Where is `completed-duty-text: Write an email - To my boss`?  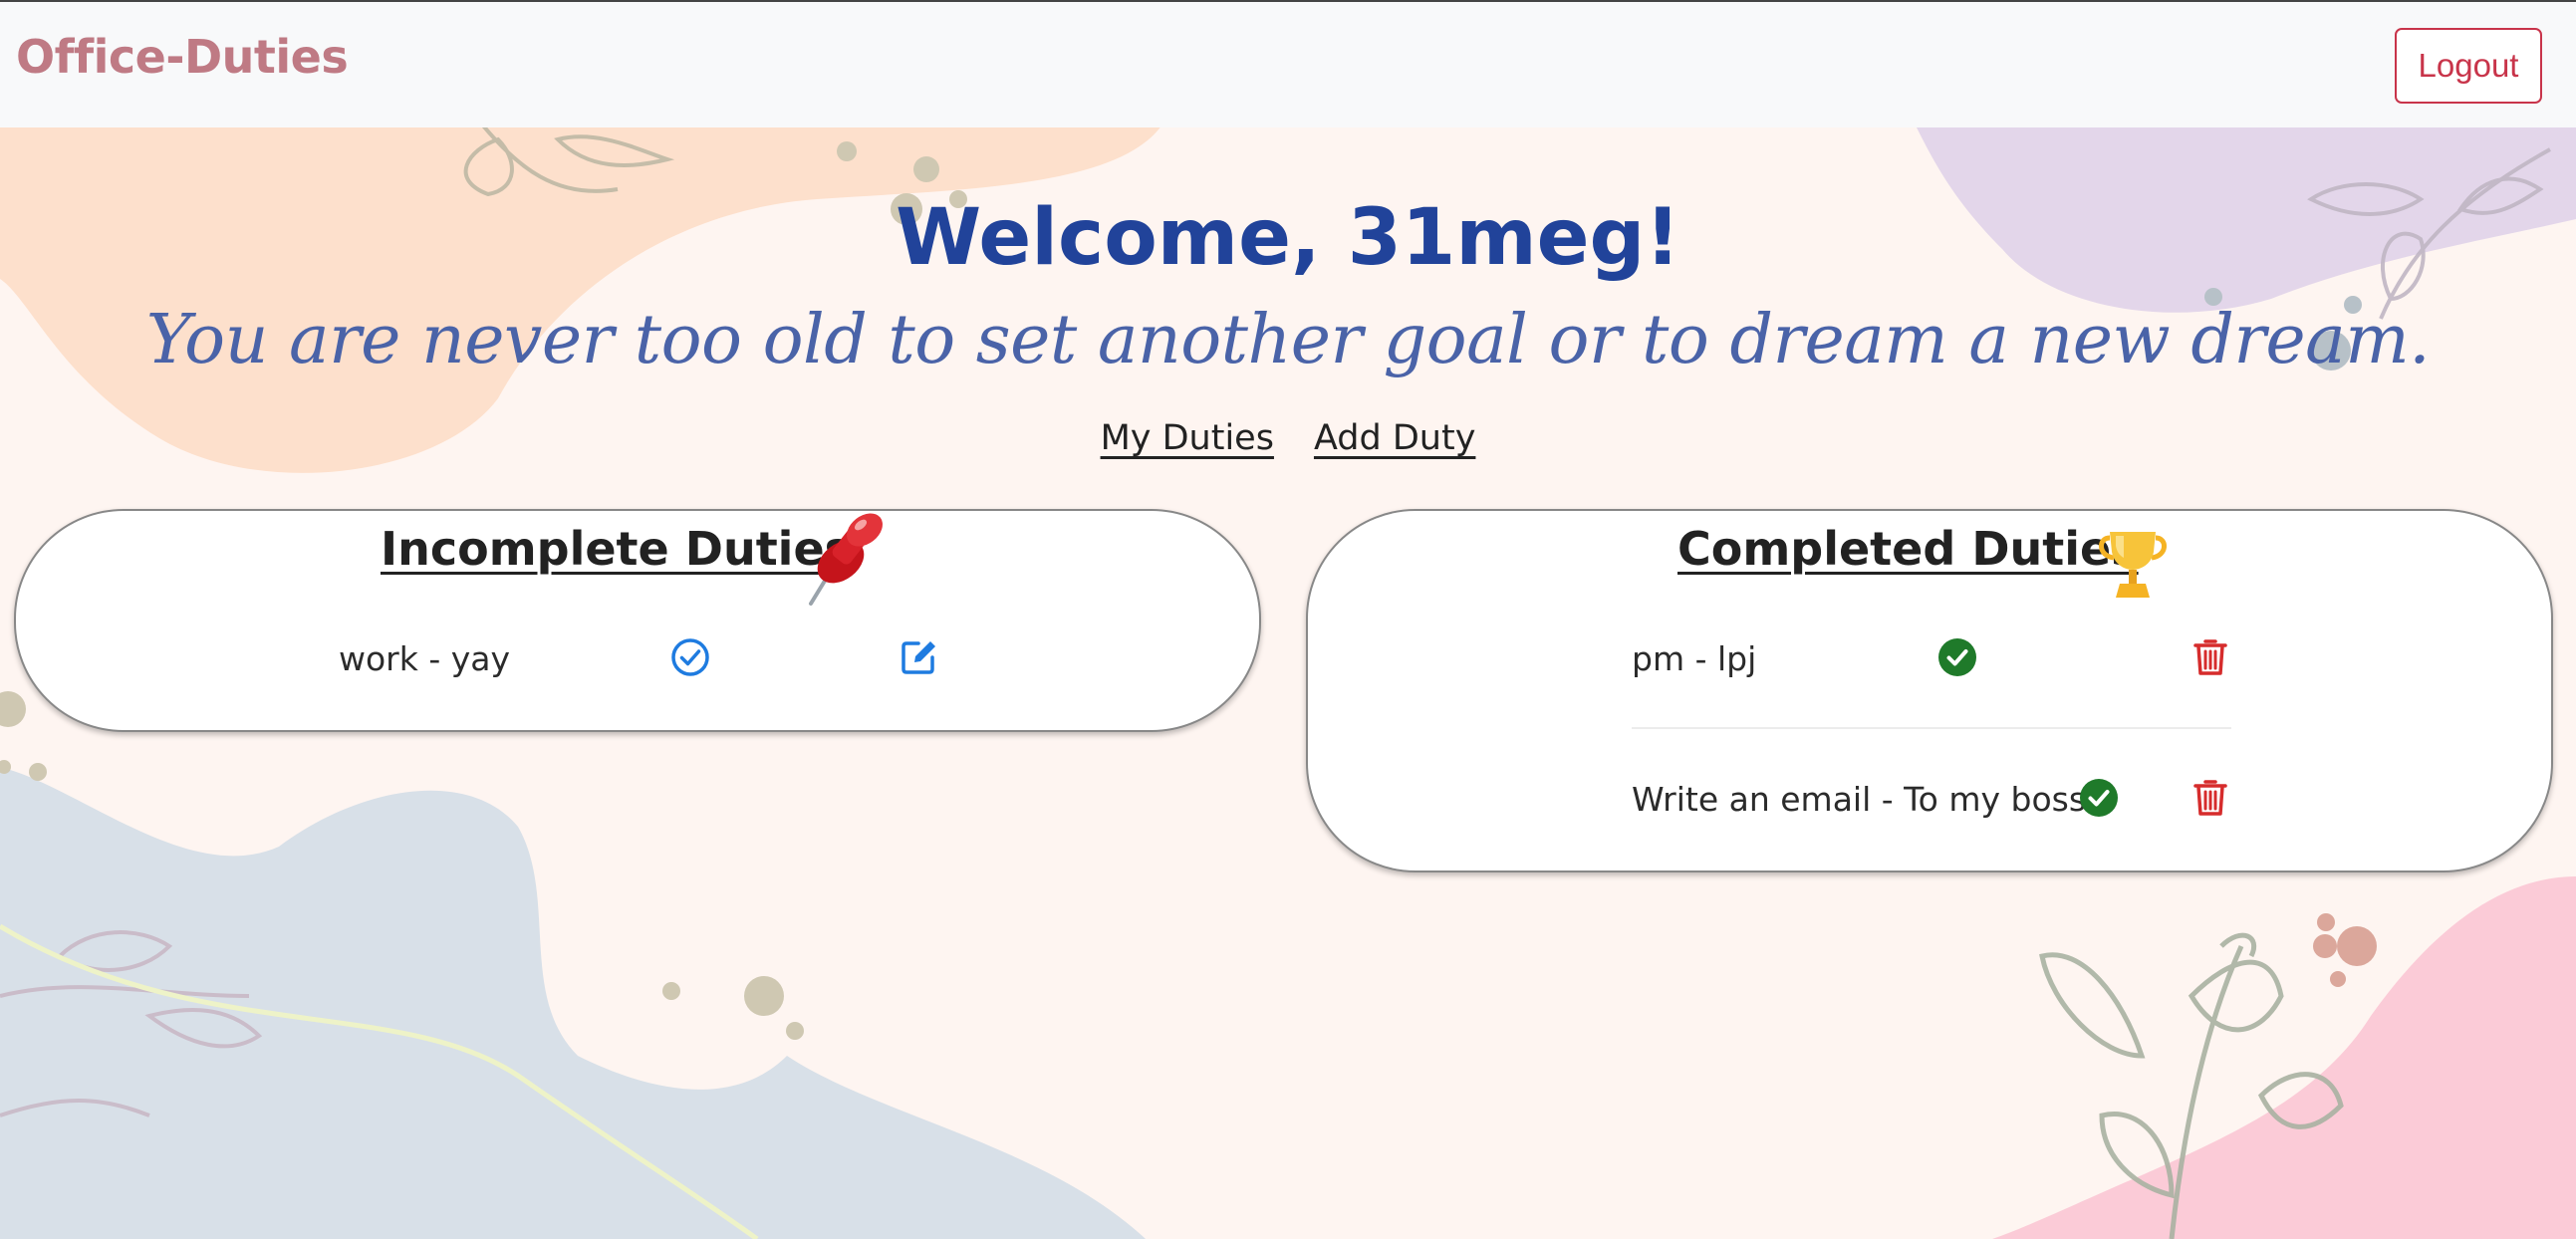 completed-duty-text: Write an email - To my boss is located at coordinates (1859, 799).